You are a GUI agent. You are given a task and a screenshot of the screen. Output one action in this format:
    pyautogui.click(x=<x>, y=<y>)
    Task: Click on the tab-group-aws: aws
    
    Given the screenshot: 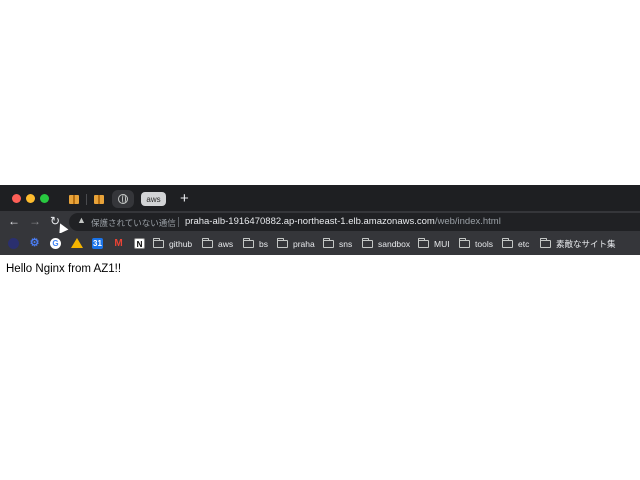 What is the action you would take?
    pyautogui.click(x=153, y=199)
    